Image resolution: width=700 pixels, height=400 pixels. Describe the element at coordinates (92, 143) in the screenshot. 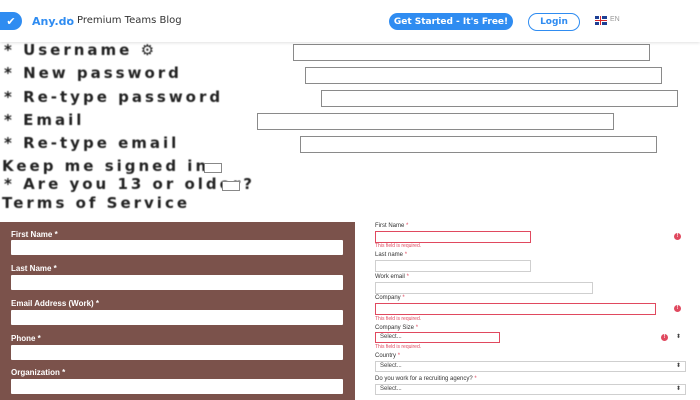

I see `retype-email-label: * Re-type email` at that location.